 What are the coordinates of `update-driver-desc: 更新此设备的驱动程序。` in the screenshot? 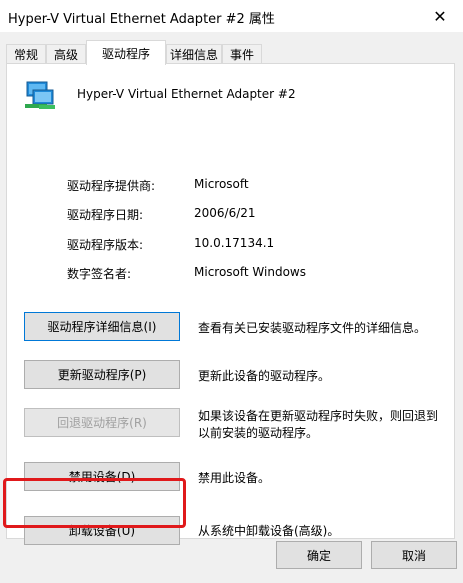 It's located at (264, 376).